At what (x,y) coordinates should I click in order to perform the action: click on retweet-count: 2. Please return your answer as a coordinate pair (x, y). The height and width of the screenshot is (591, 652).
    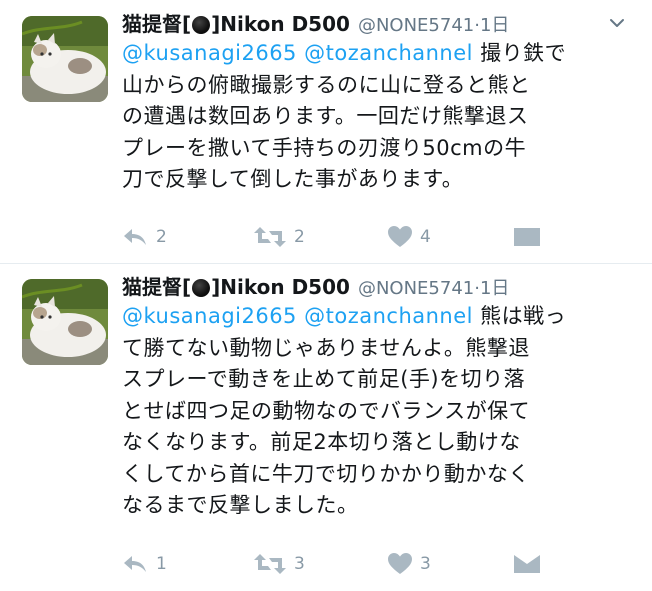
    Looking at the image, I should click on (299, 237).